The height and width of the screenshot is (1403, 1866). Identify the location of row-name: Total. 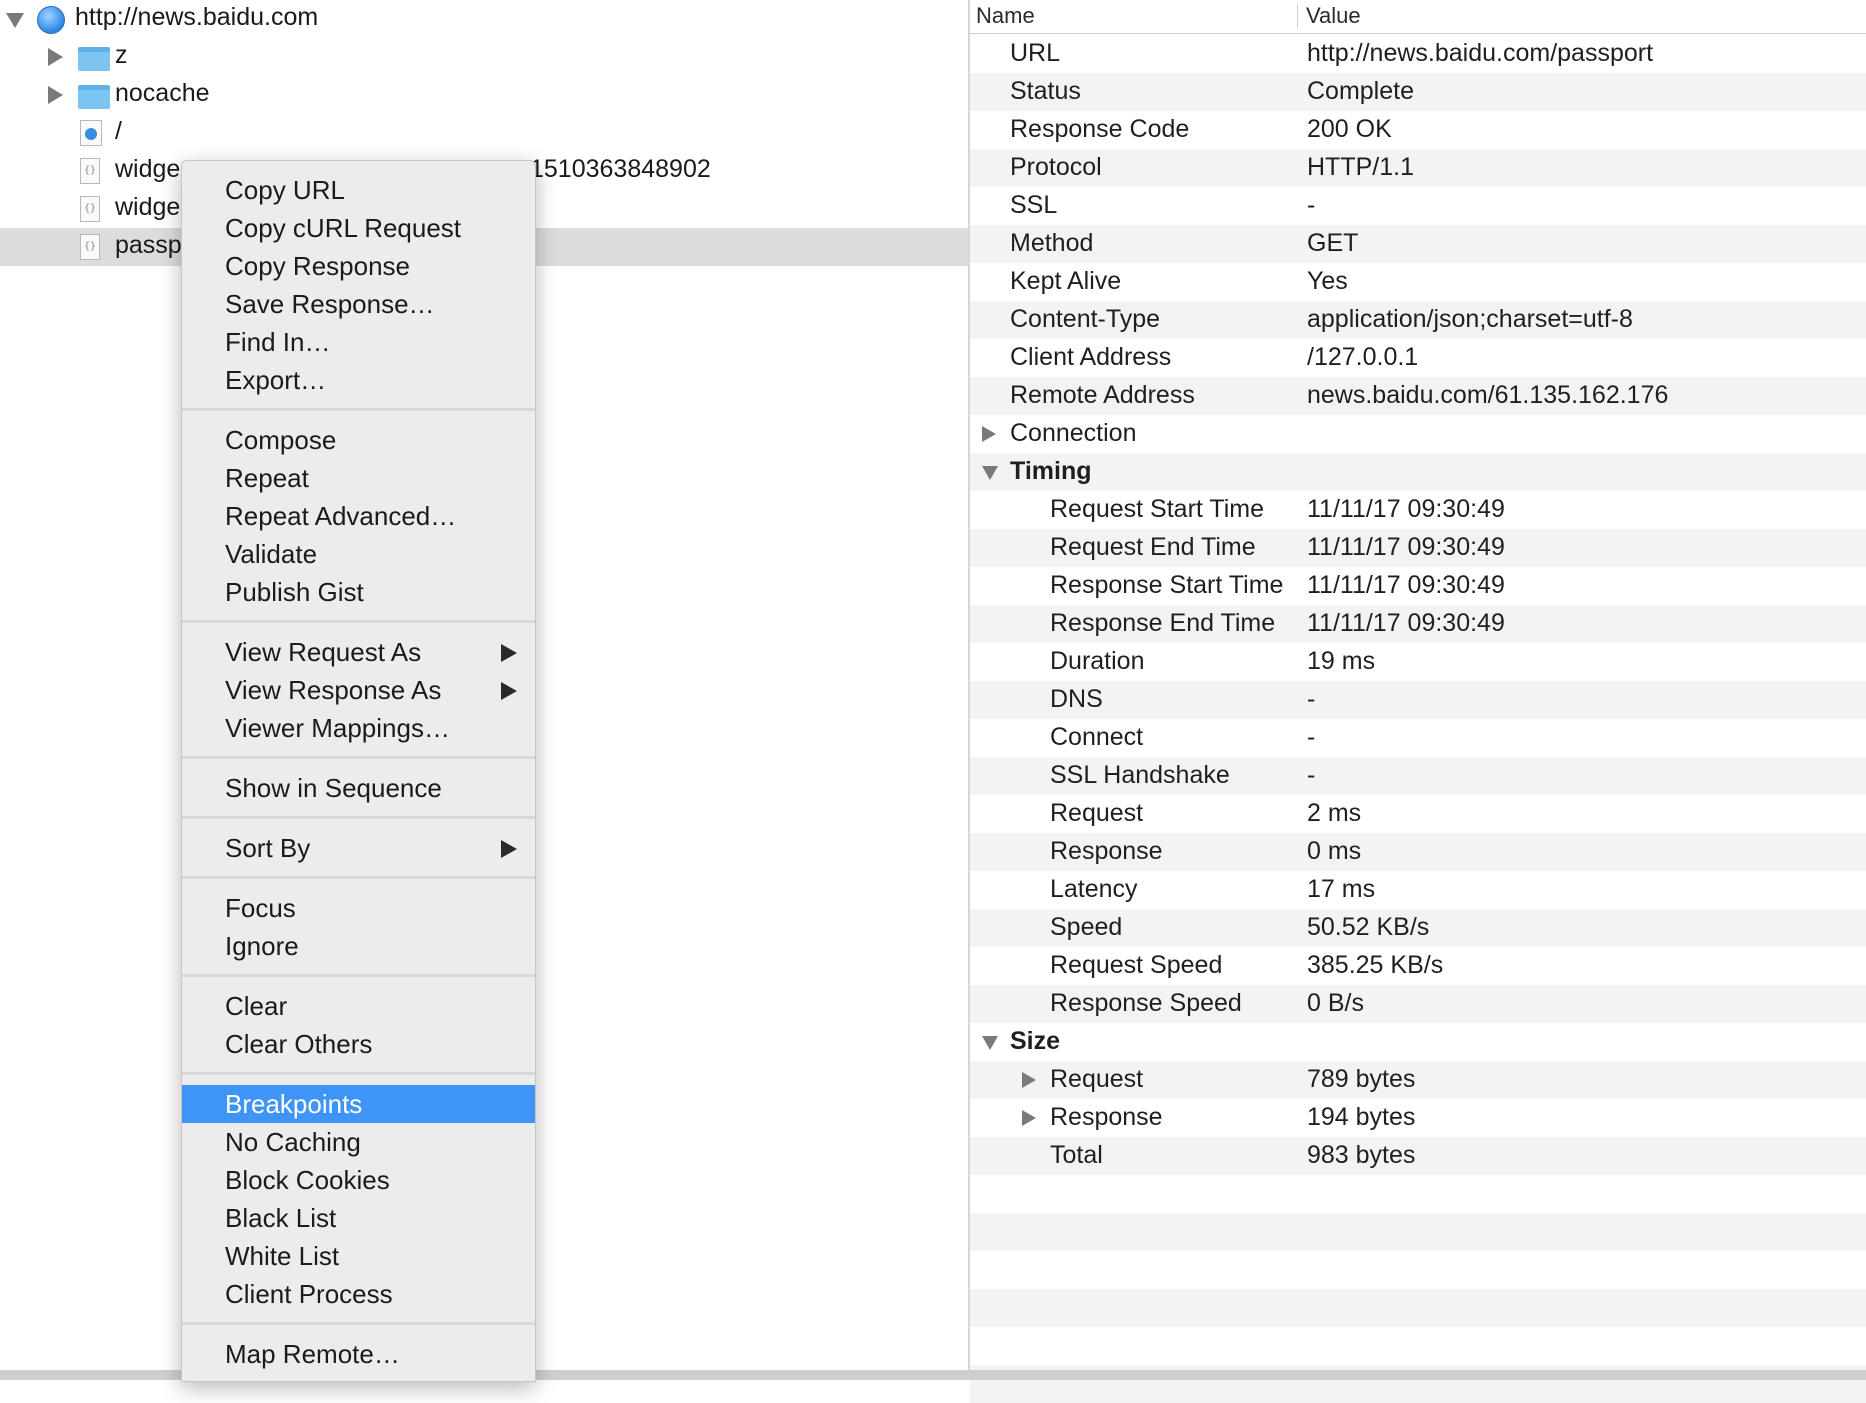
(1076, 1155).